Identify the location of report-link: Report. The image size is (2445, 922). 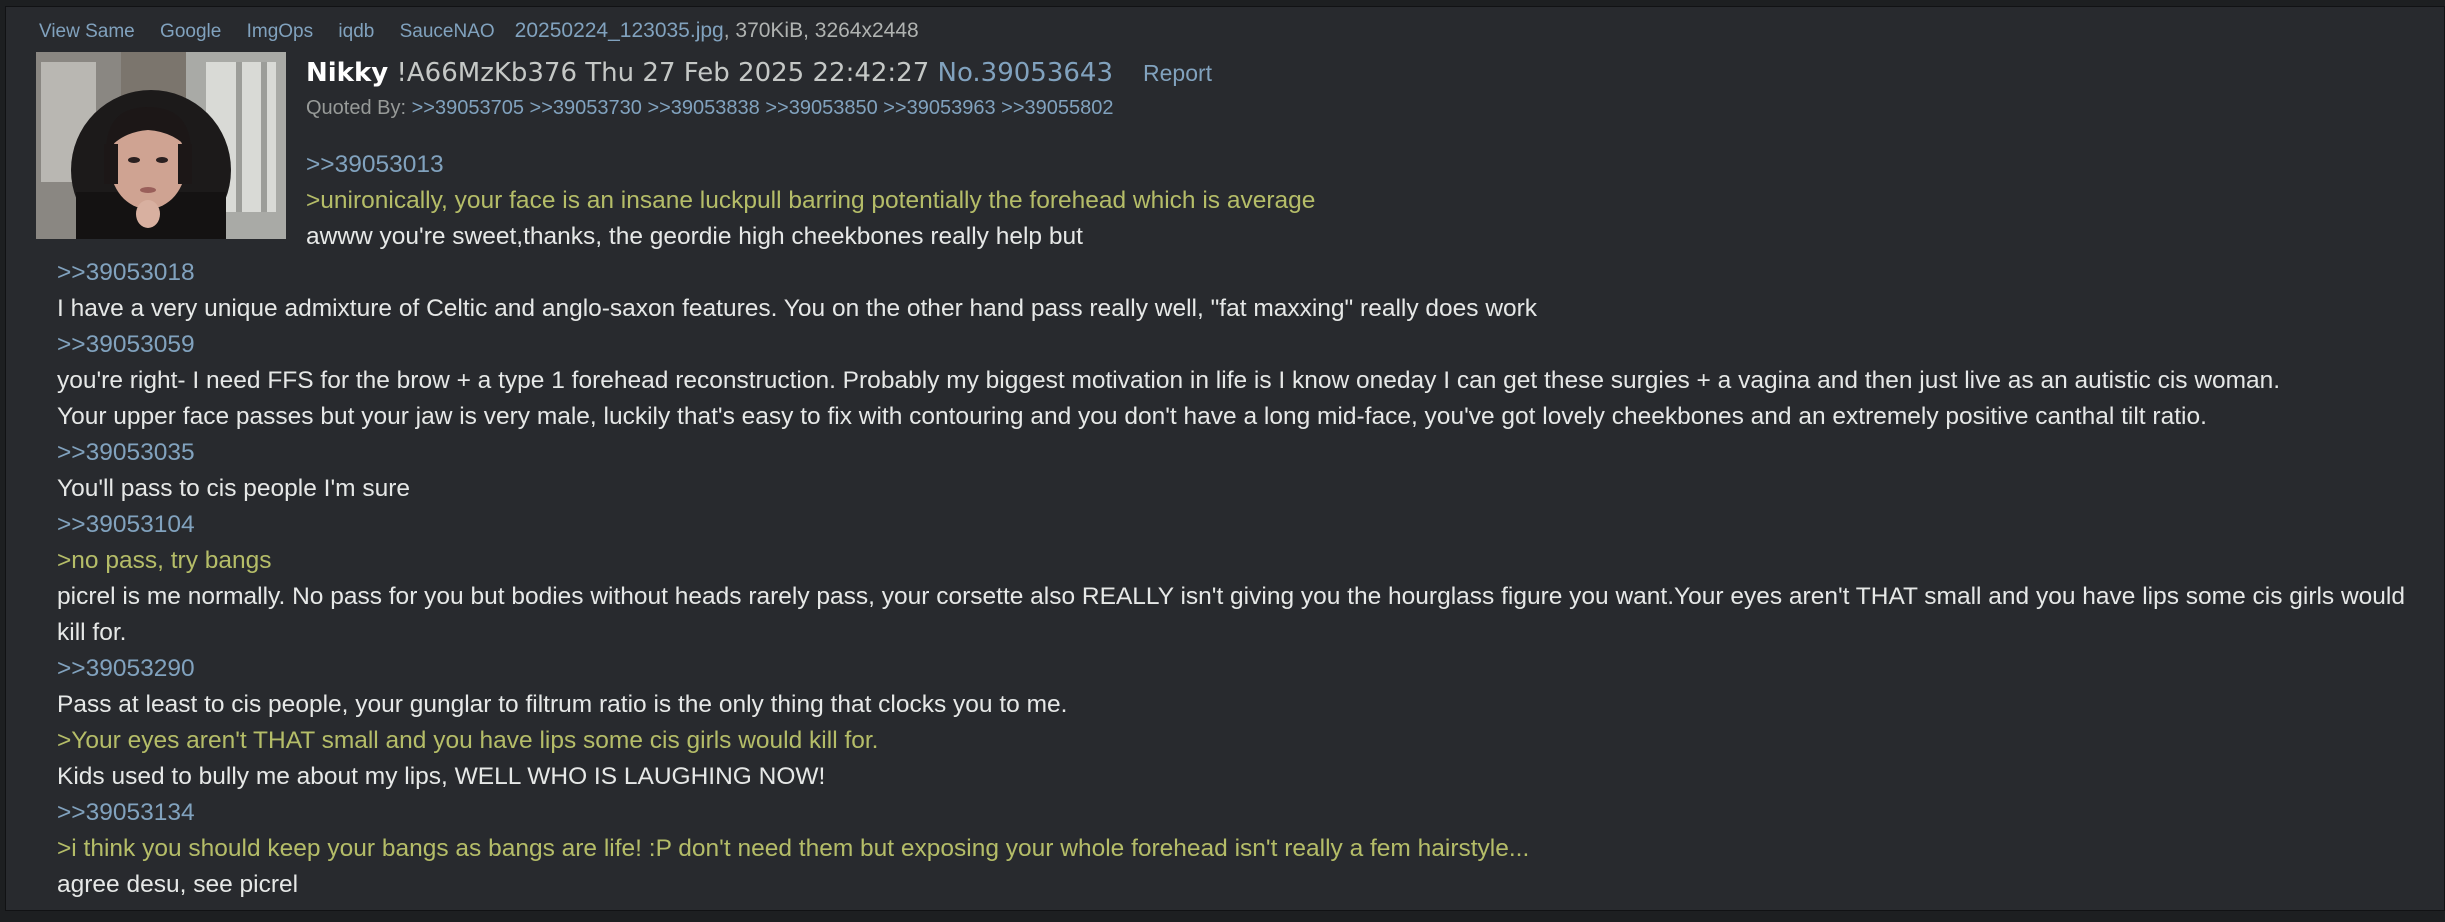
(1177, 73).